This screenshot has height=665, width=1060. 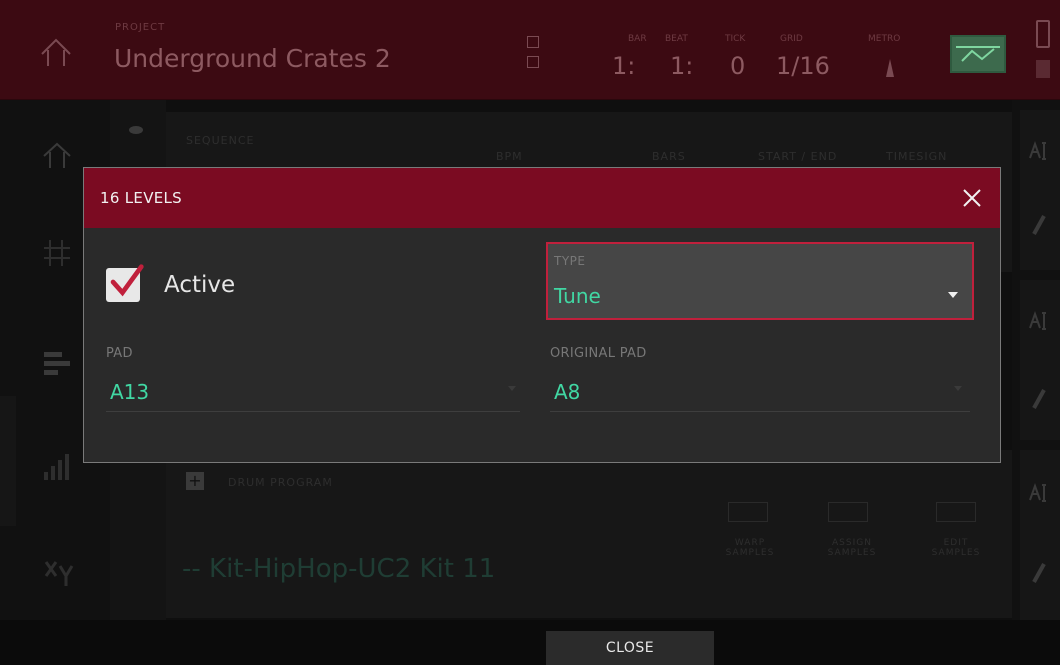 What do you see at coordinates (57, 573) in the screenshot?
I see `xy-fx-icon` at bounding box center [57, 573].